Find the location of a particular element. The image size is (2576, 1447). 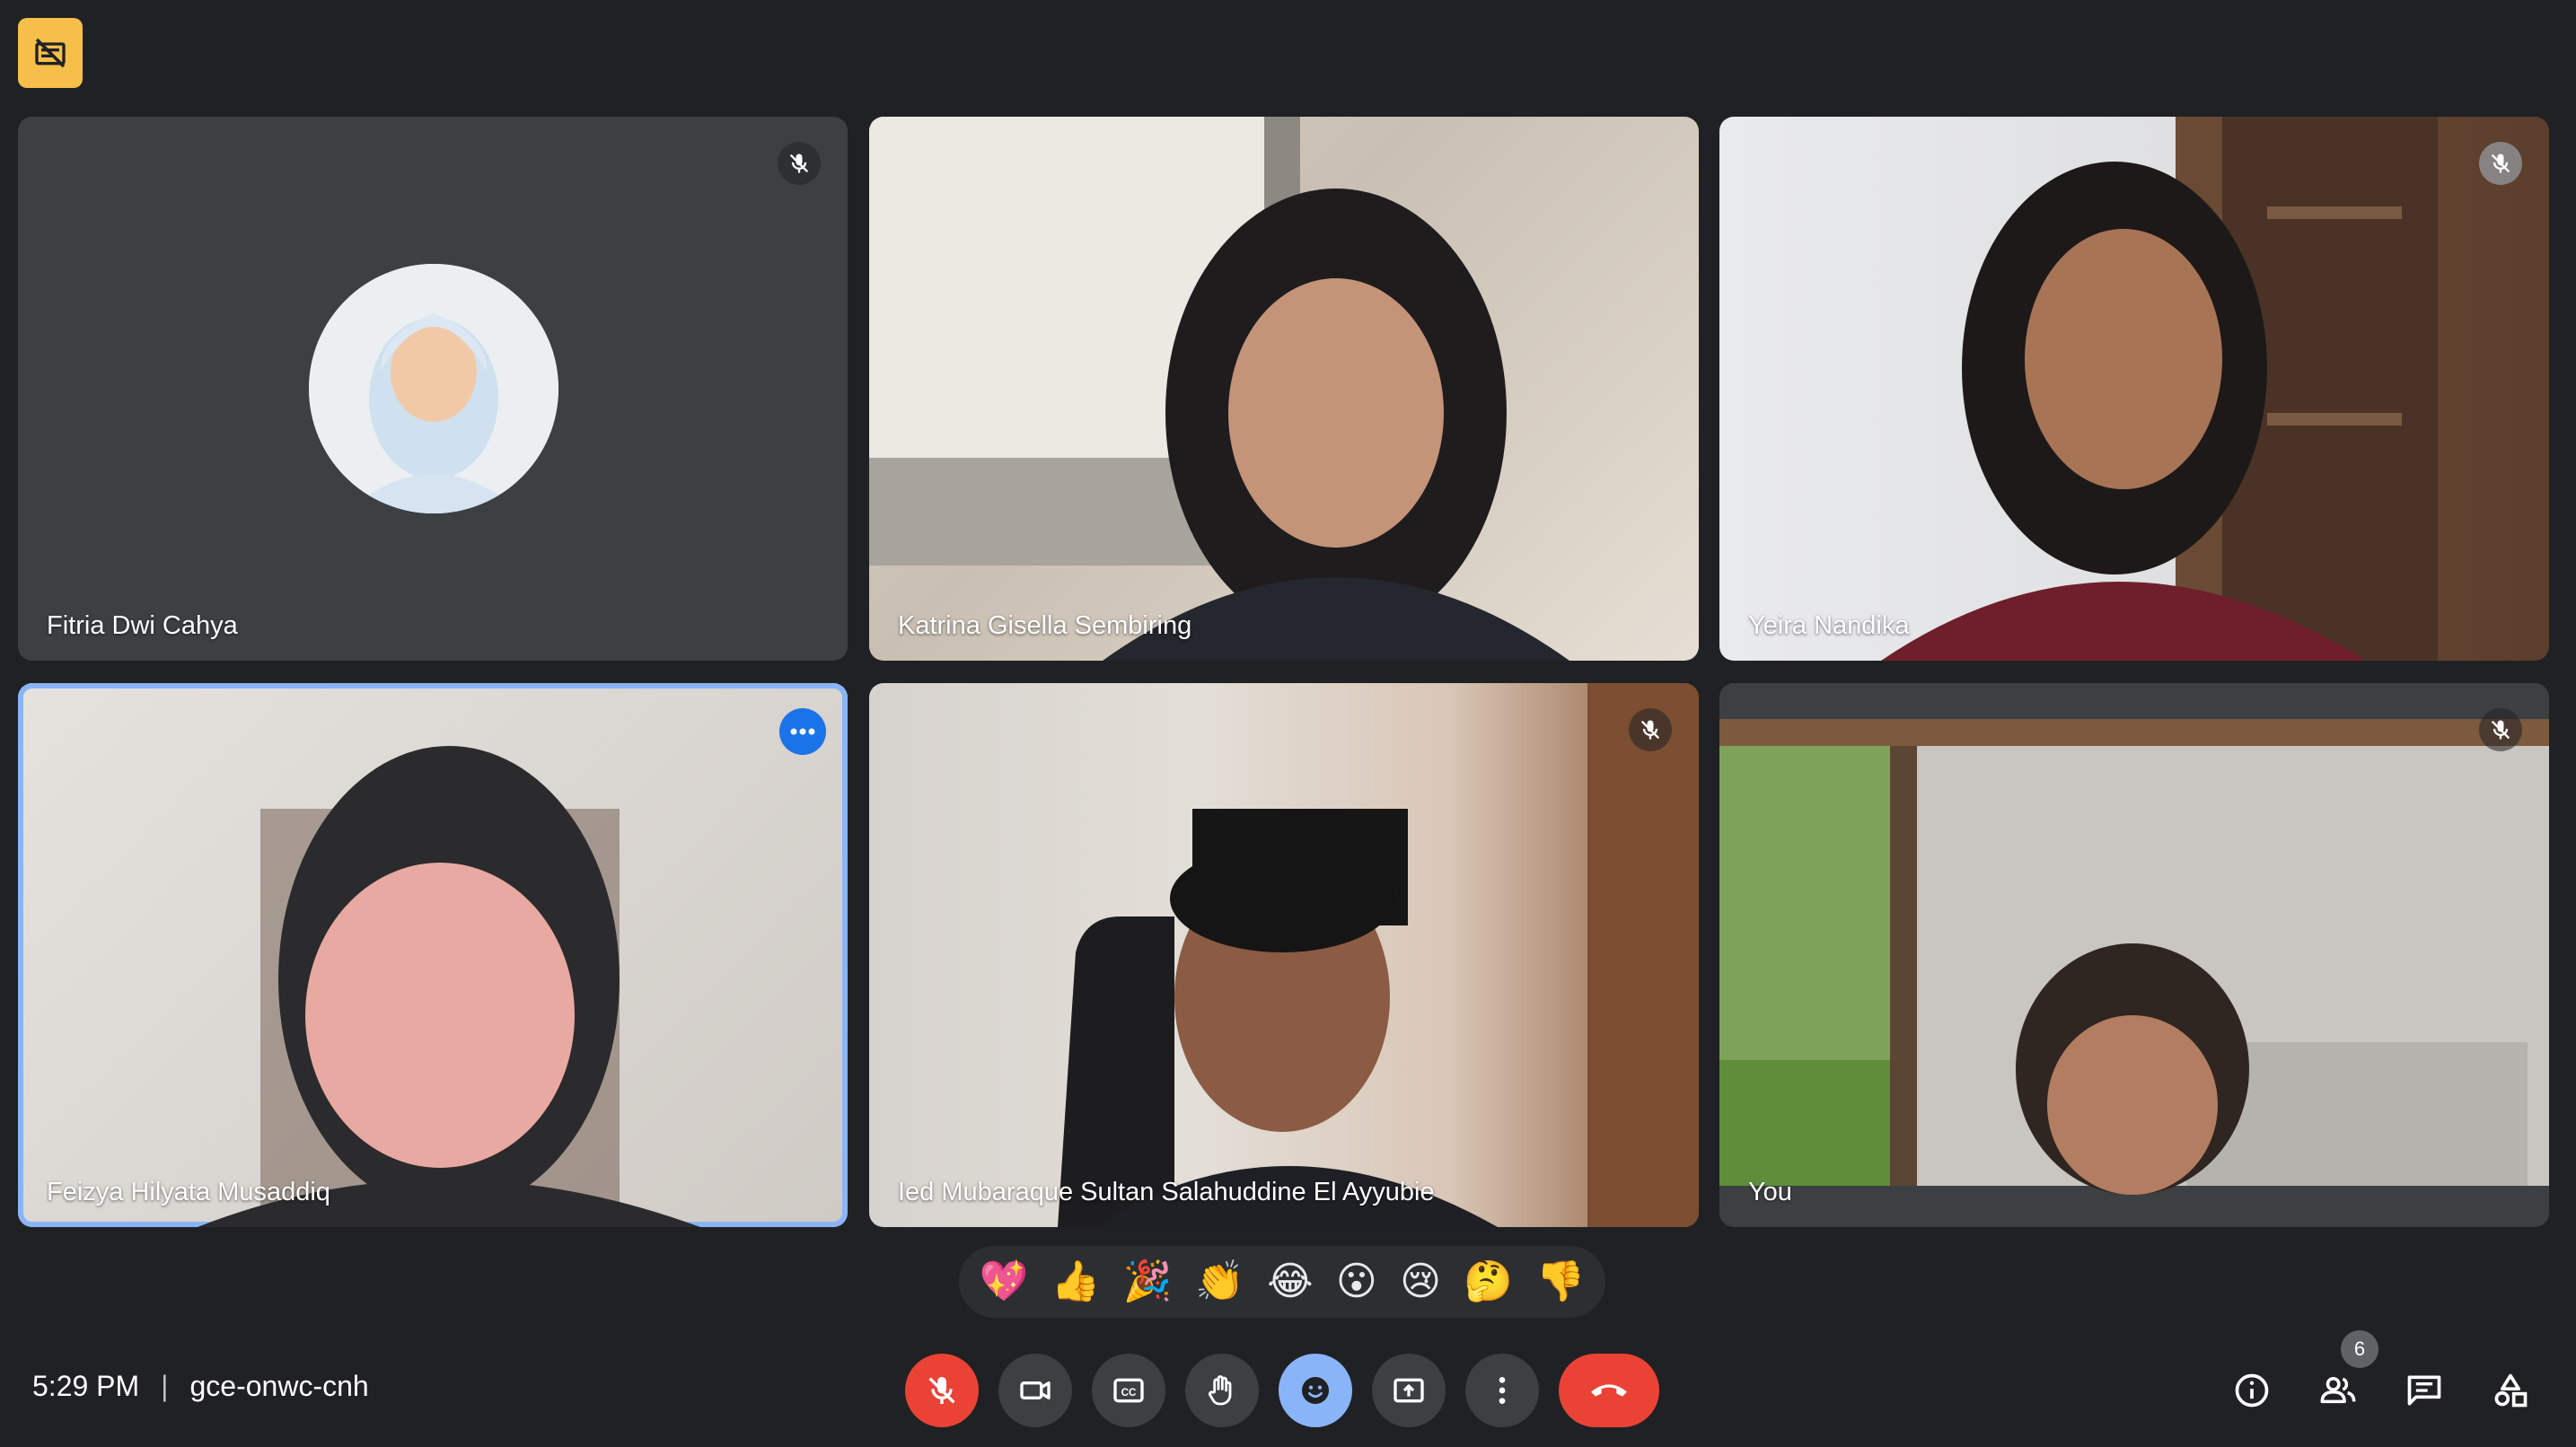

reaction-thumbs-down: 👎 is located at coordinates (1560, 1282).